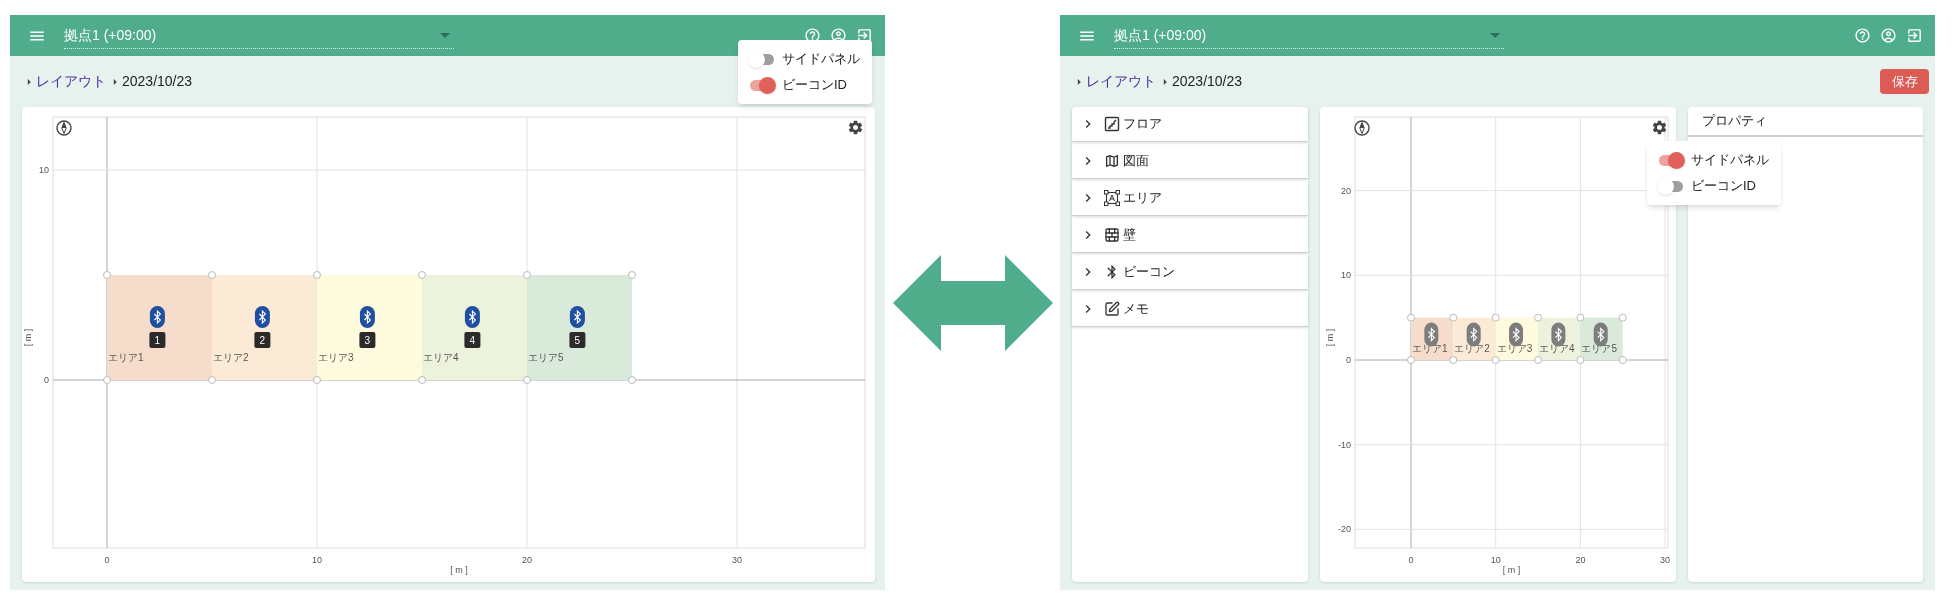 The image size is (1954, 598). What do you see at coordinates (336, 358) in the screenshot?
I see `area-label: エリア3` at bounding box center [336, 358].